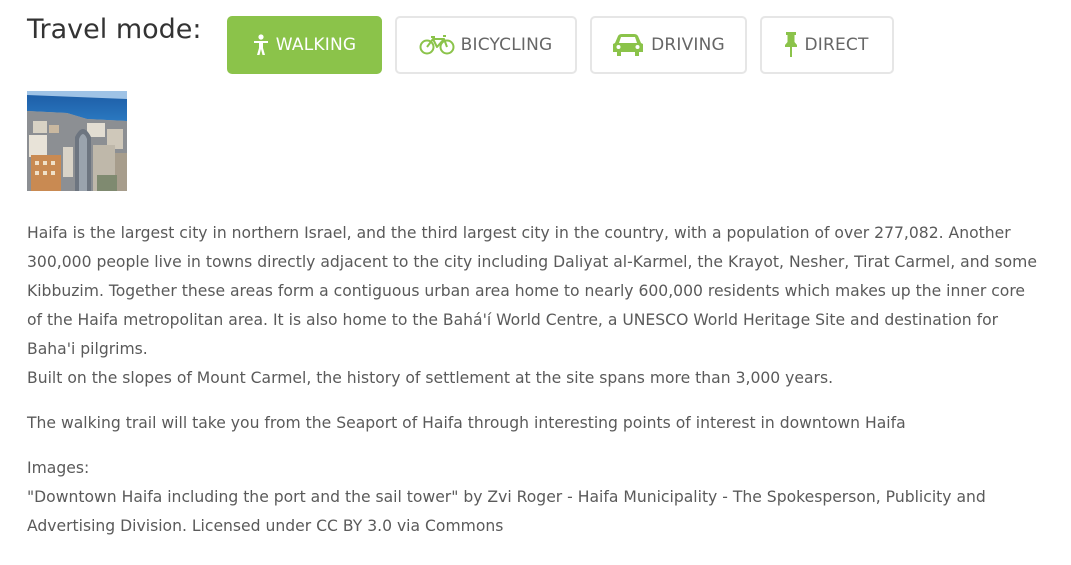 This screenshot has height=565, width=1071. What do you see at coordinates (437, 45) in the screenshot?
I see `bicycle-icon` at bounding box center [437, 45].